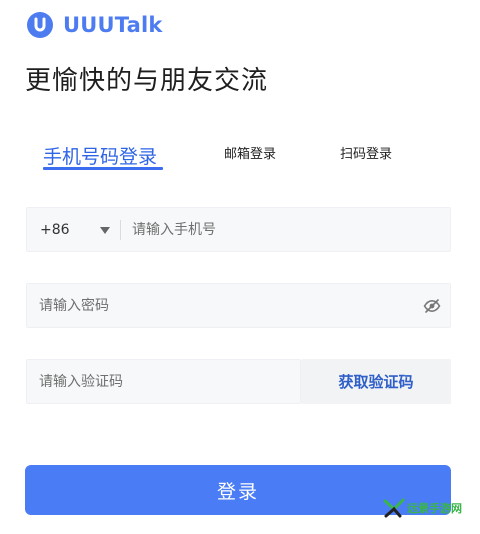 The height and width of the screenshot is (534, 480). I want to click on verification-code-input, so click(164, 381).